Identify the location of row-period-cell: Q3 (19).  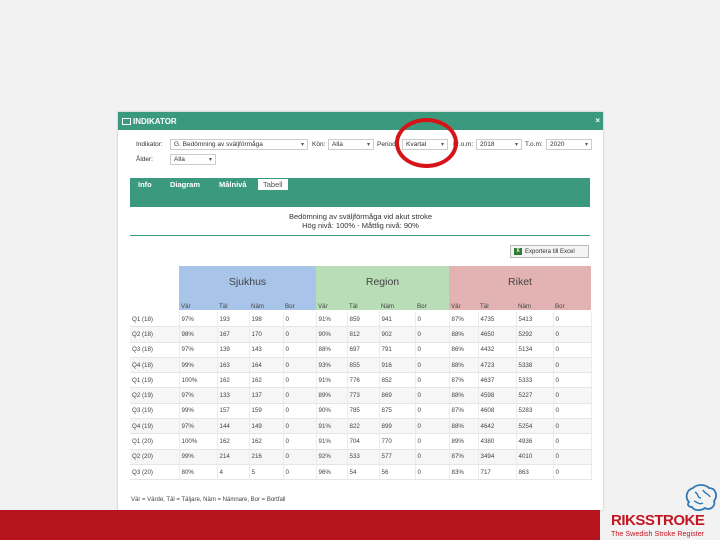
(155, 411).